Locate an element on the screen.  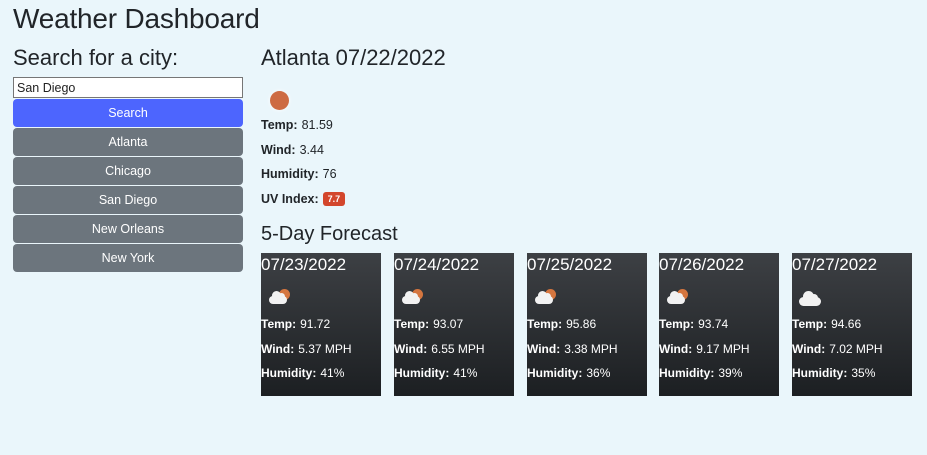
forecast-temp: Temp: 94.66 is located at coordinates (827, 324).